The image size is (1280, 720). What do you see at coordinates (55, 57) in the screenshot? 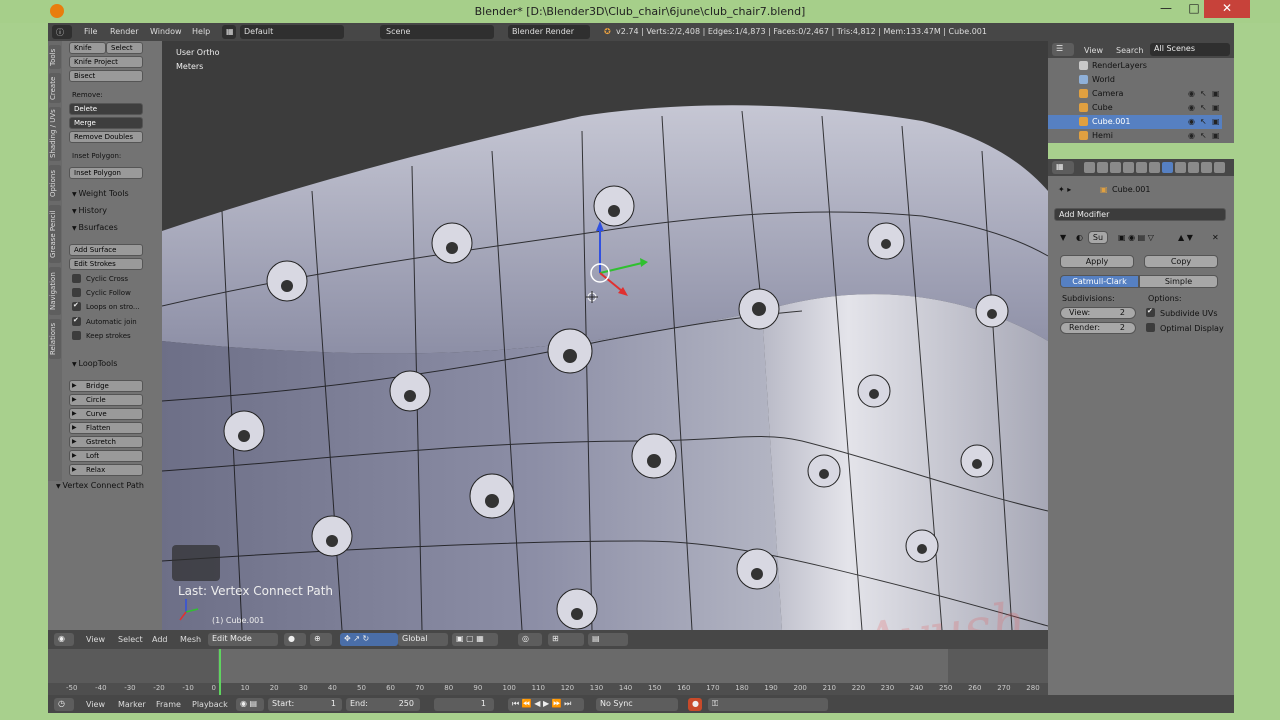
I see `tab-tools: Tools` at bounding box center [55, 57].